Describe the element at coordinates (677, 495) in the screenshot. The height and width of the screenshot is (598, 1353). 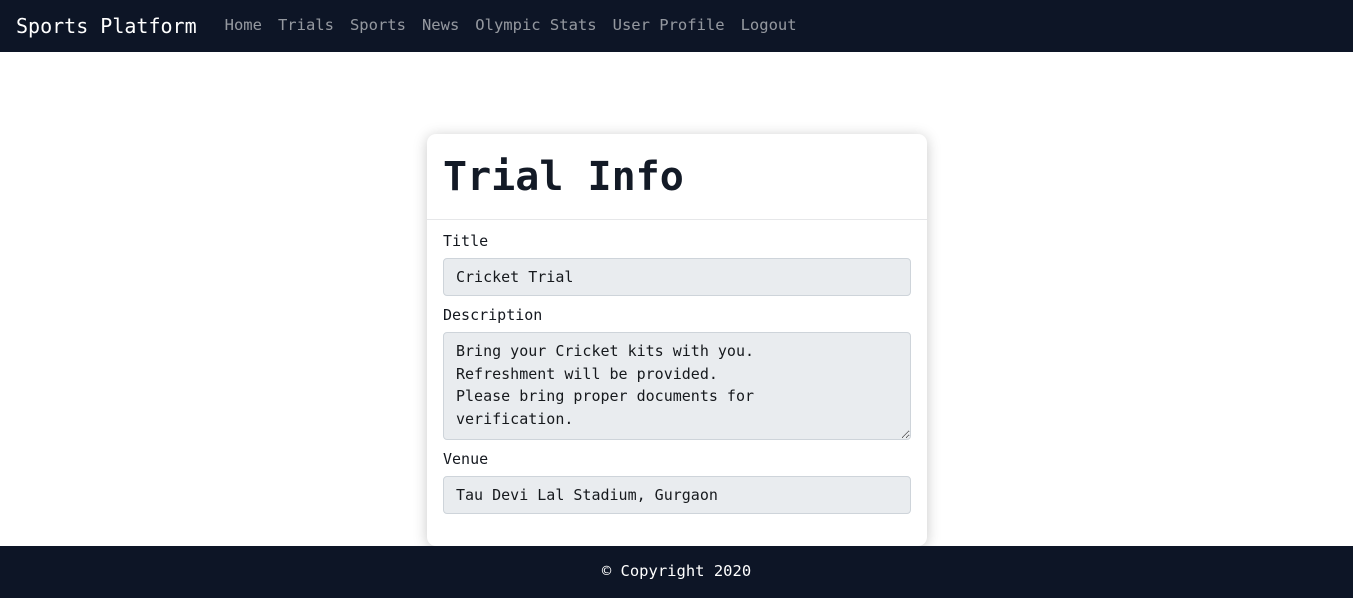
I see `venue-input` at that location.